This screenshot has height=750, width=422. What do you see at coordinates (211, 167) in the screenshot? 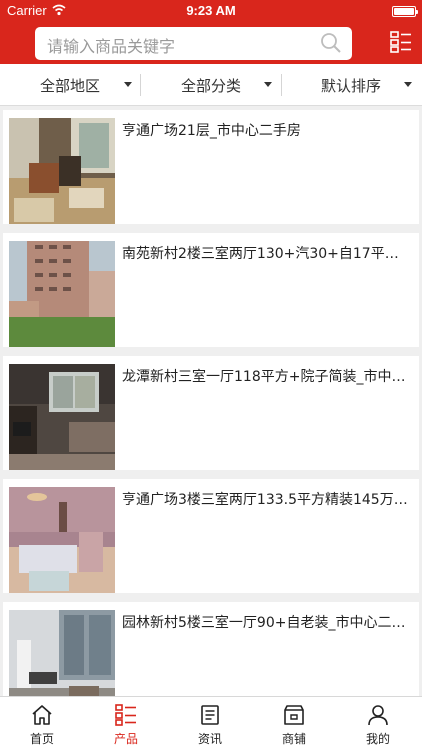
I see `list-item: 亨通广场21层_市中心二手房` at bounding box center [211, 167].